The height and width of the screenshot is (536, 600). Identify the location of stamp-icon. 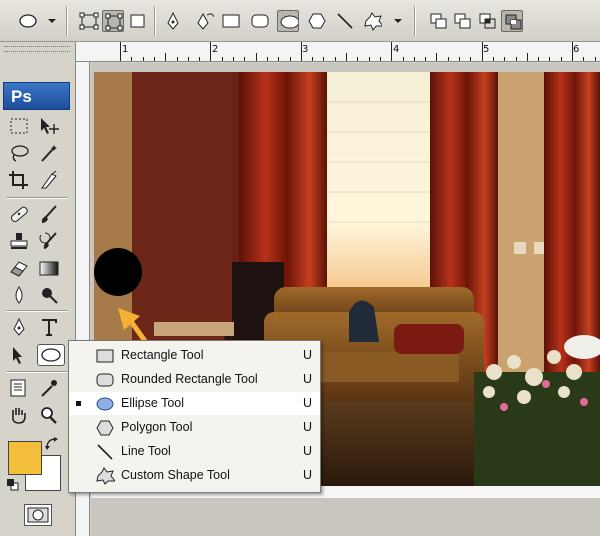
(19, 241).